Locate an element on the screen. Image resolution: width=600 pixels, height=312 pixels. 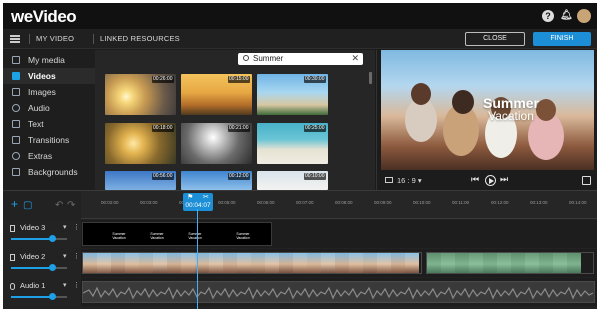
play-icon is located at coordinates (490, 180).